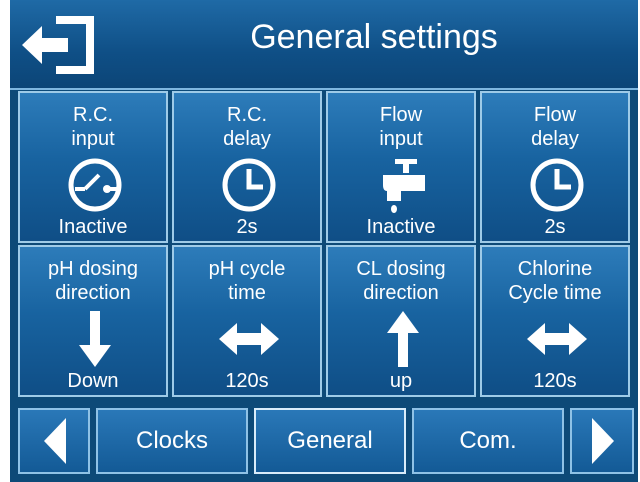  I want to click on arrow-down-icon, so click(95, 339).